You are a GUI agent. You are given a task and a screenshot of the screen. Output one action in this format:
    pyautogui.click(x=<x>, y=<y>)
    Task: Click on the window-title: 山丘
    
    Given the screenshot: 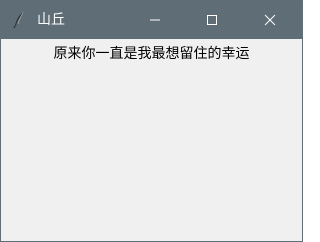 What is the action you would take?
    pyautogui.click(x=51, y=20)
    